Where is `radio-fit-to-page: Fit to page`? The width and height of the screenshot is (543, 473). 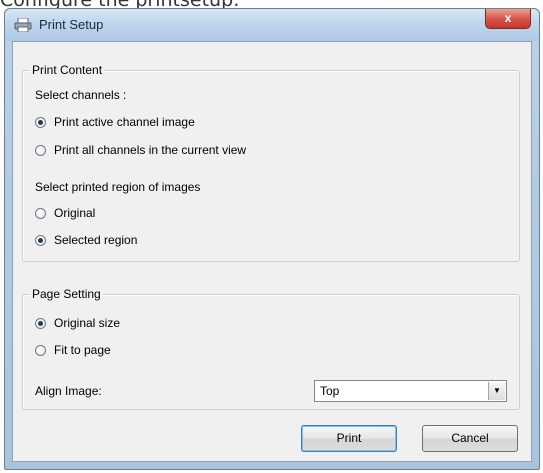
radio-fit-to-page: Fit to page is located at coordinates (73, 350).